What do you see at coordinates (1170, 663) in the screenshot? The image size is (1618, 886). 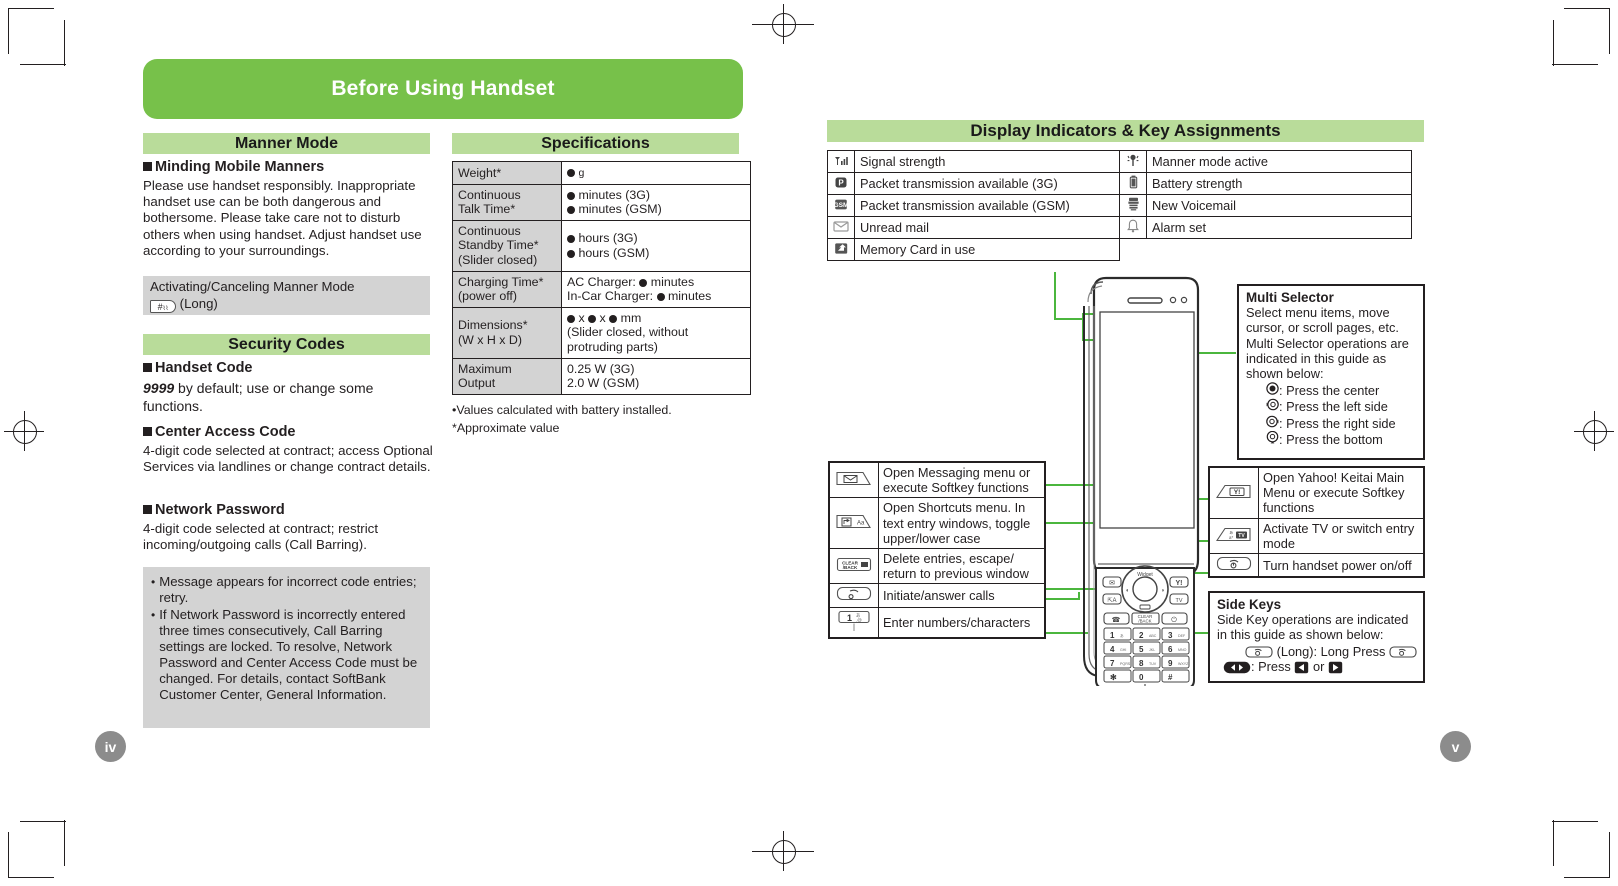 I see `svg-text: 9` at bounding box center [1170, 663].